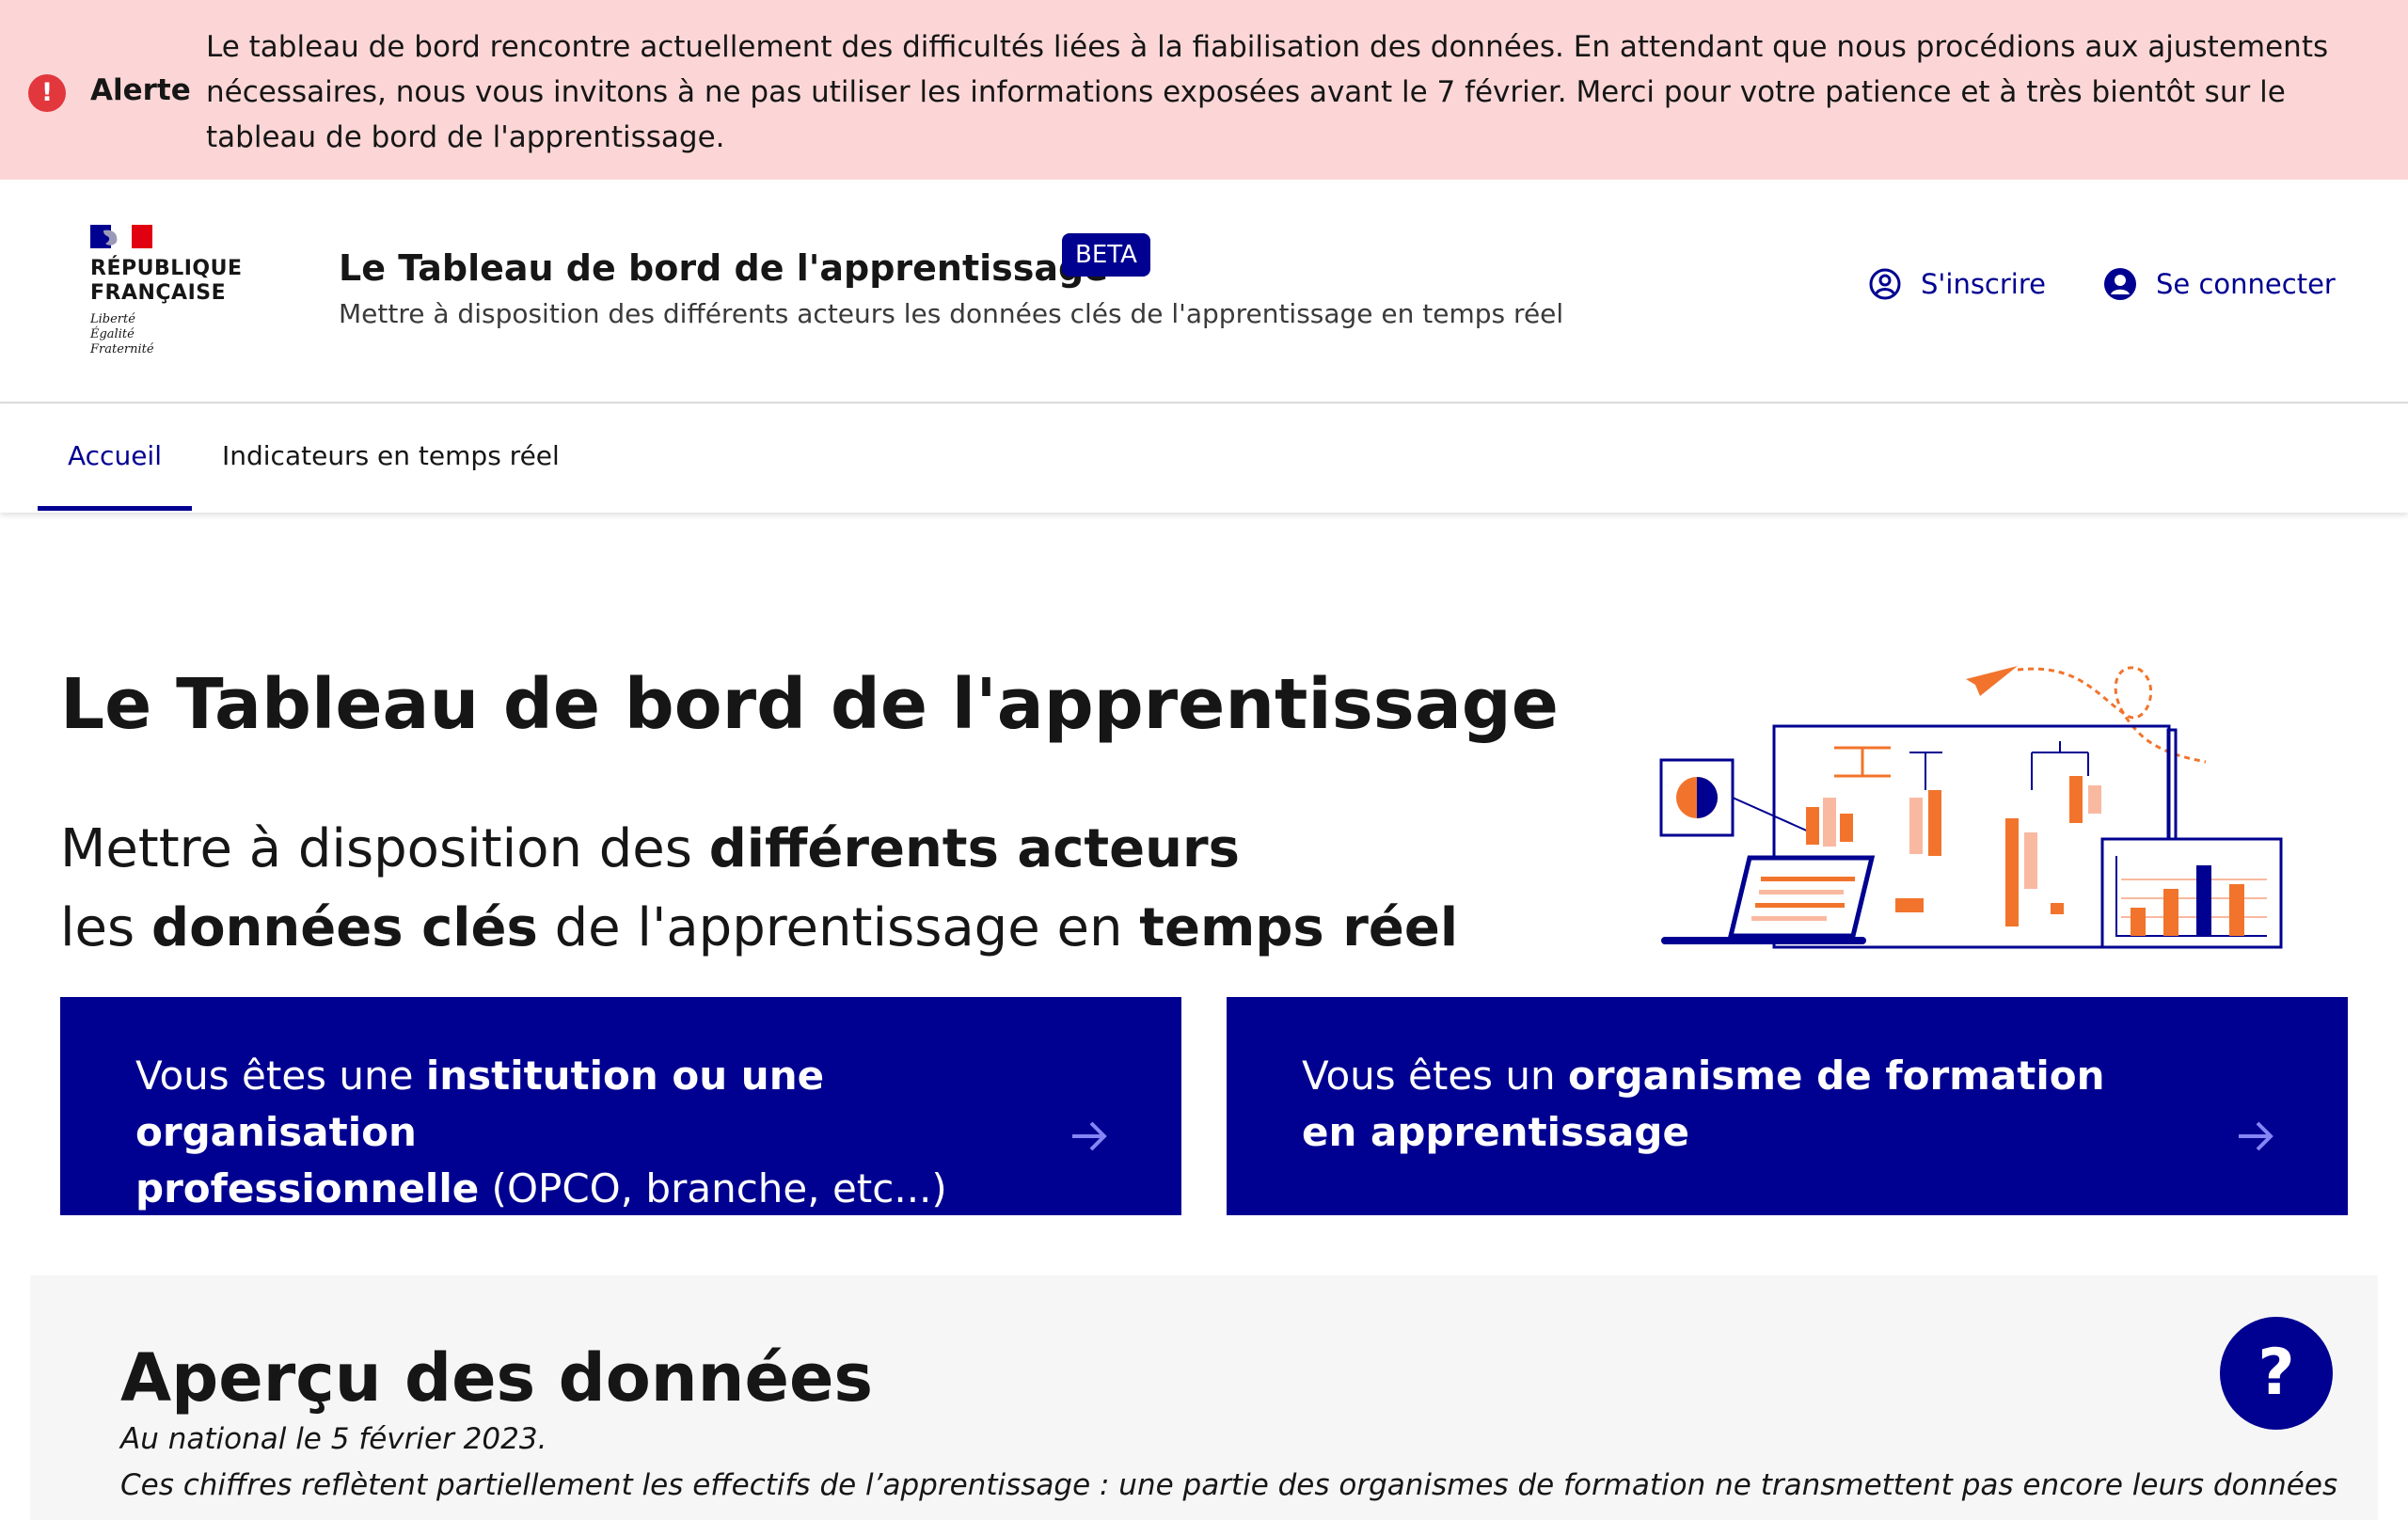 The height and width of the screenshot is (1520, 2408). Describe the element at coordinates (1885, 284) in the screenshot. I see `user-outline-icon` at that location.